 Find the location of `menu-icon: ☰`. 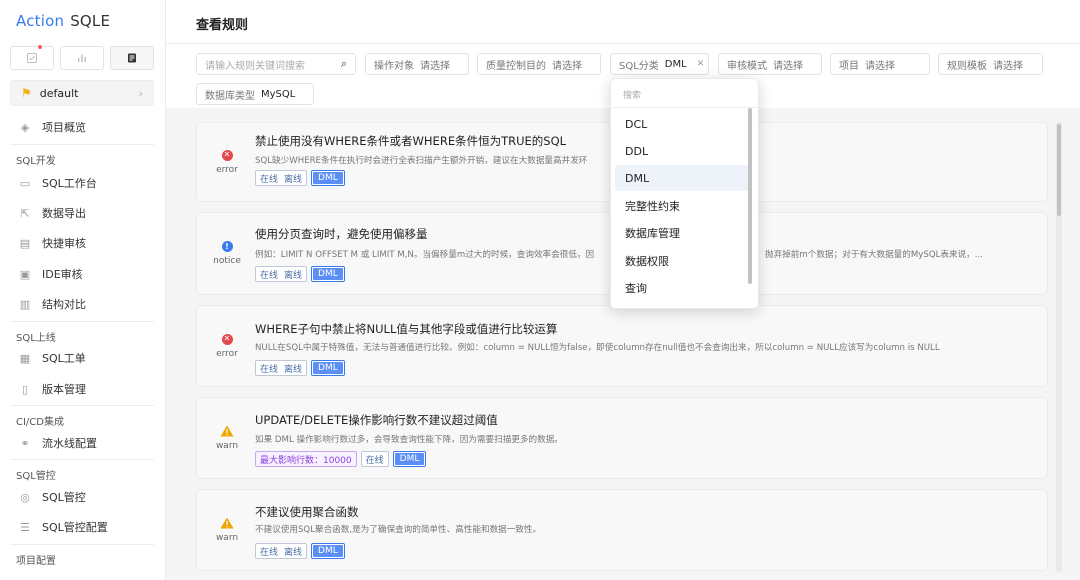

menu-icon: ☰ is located at coordinates (25, 527).